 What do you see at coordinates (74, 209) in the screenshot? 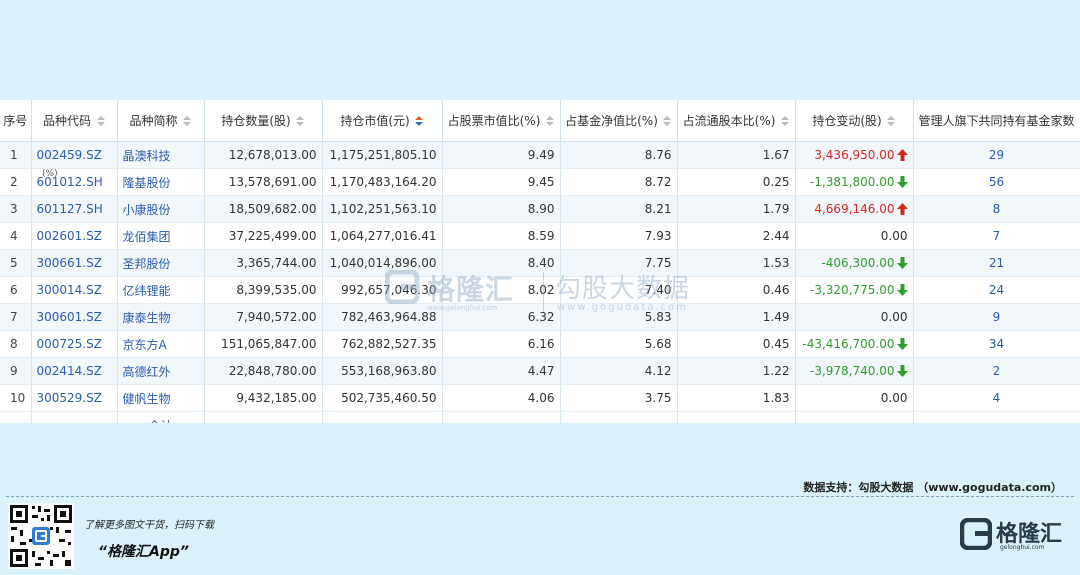
I see `stock-code-link-cell: 601127.SH` at bounding box center [74, 209].